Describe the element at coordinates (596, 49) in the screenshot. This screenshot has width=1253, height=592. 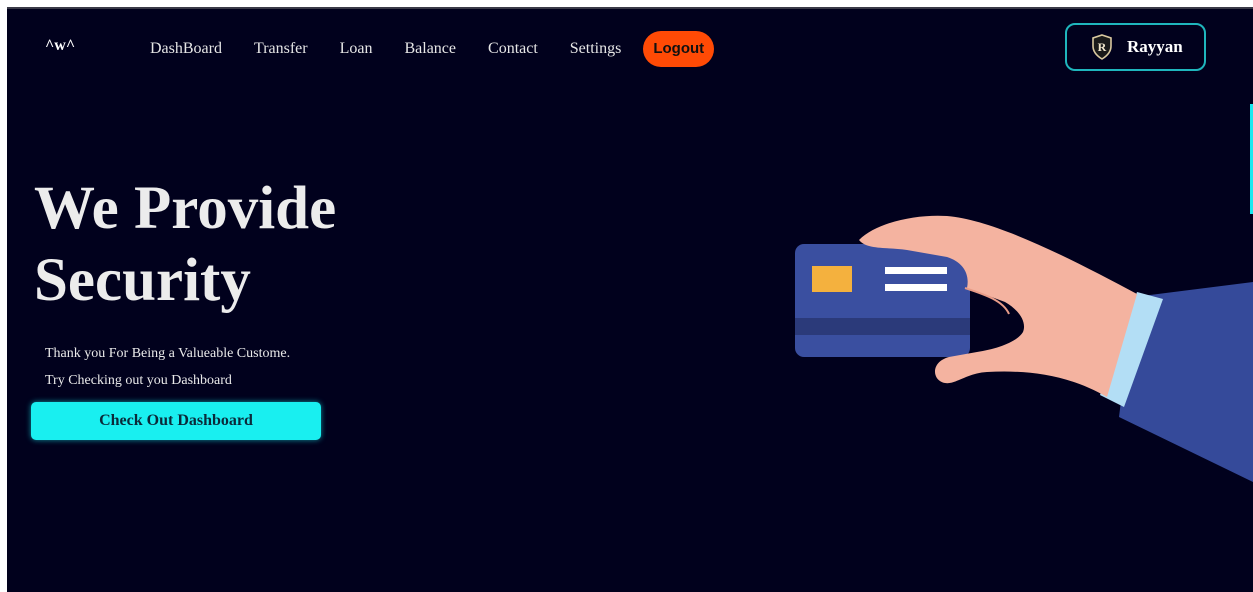
I see `nav-item-settings: Settings` at that location.